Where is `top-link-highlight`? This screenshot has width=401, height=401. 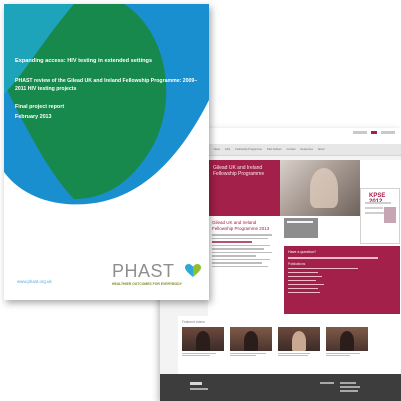
top-link-highlight is located at coordinates (374, 132).